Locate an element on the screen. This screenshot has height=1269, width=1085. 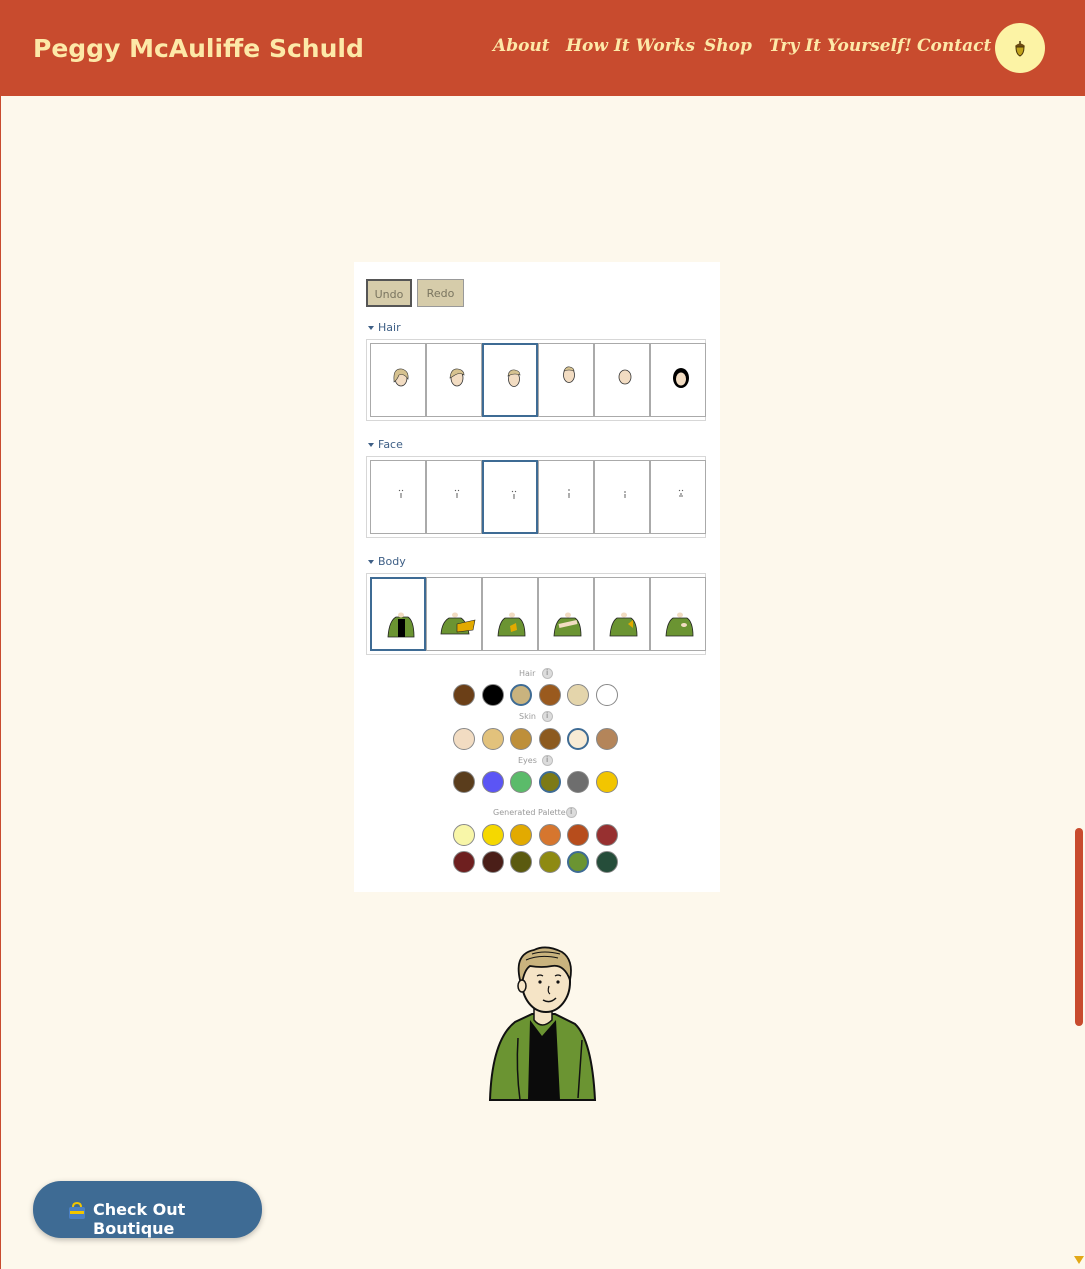
body-option-grid is located at coordinates (536, 614).